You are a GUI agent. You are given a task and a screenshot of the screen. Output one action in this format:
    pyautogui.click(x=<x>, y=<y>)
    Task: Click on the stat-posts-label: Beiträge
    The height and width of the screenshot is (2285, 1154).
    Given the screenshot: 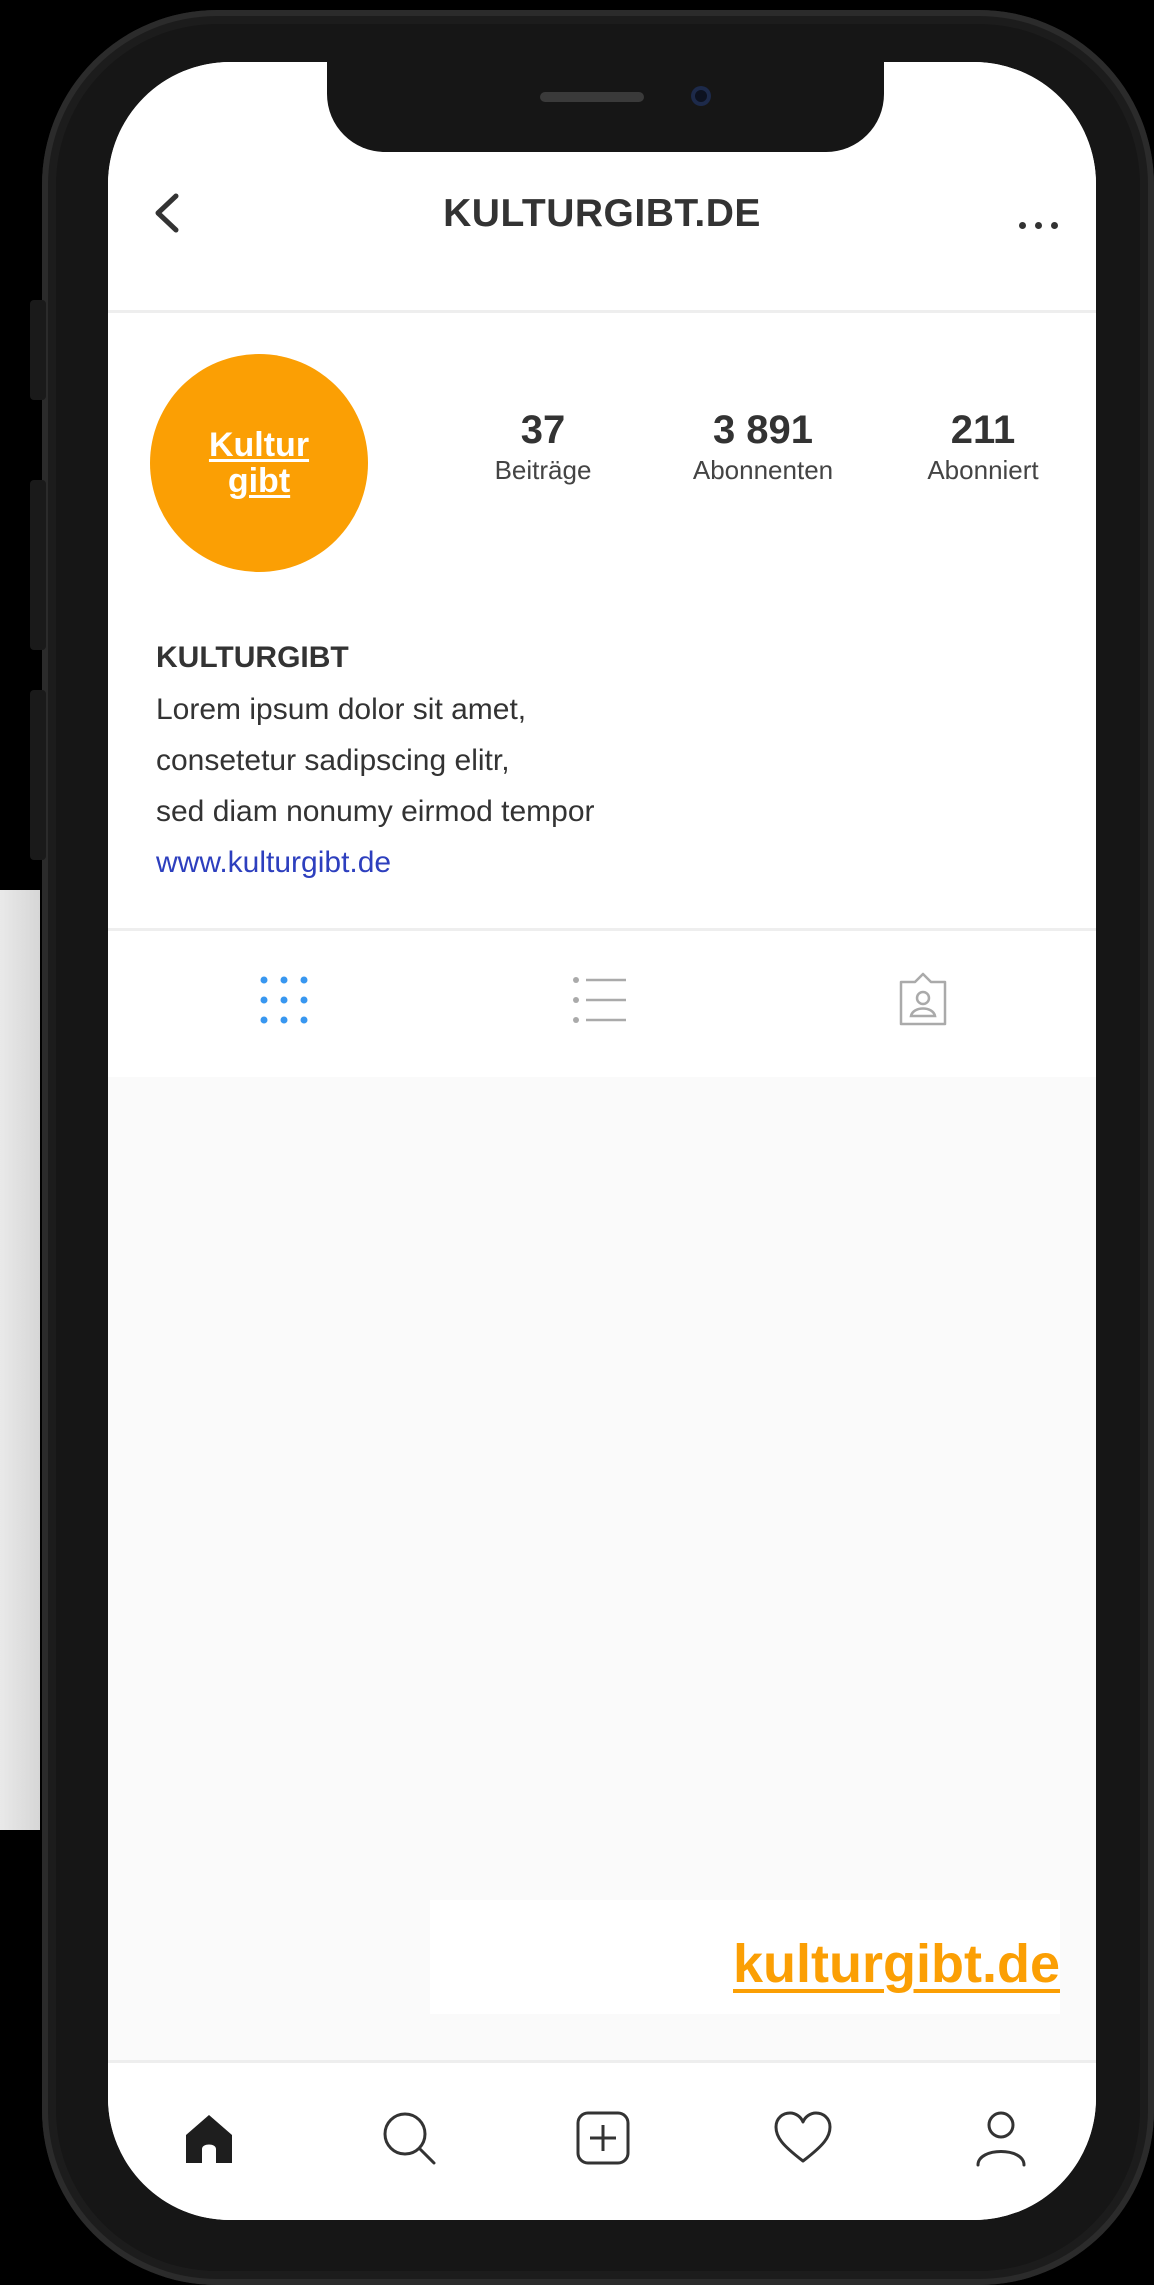 What is the action you would take?
    pyautogui.click(x=543, y=470)
    